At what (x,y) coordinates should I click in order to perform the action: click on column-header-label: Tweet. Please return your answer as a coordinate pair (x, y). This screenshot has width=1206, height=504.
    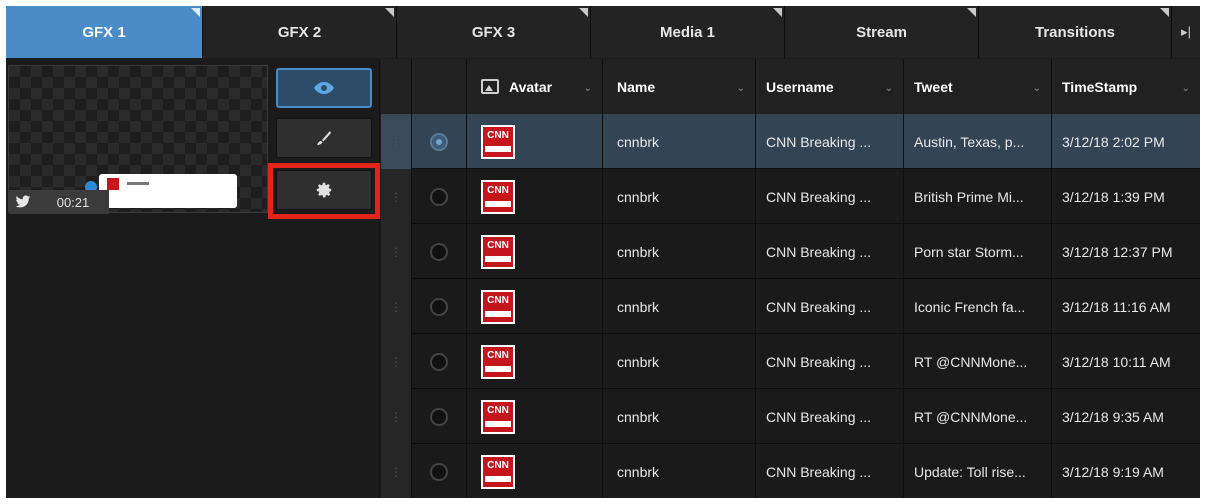
    Looking at the image, I should click on (933, 86).